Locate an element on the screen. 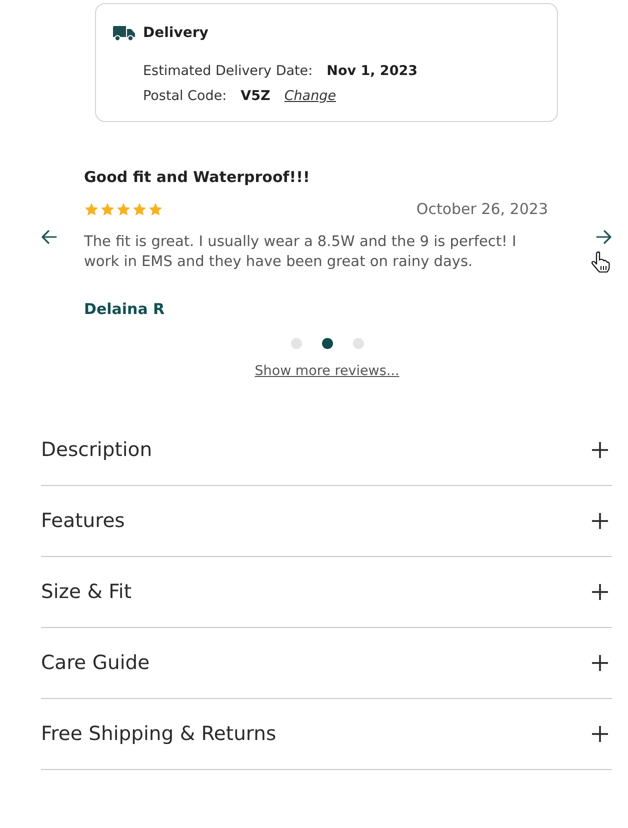 The width and height of the screenshot is (628, 828). detail-label: Postal Code: is located at coordinates (185, 96).